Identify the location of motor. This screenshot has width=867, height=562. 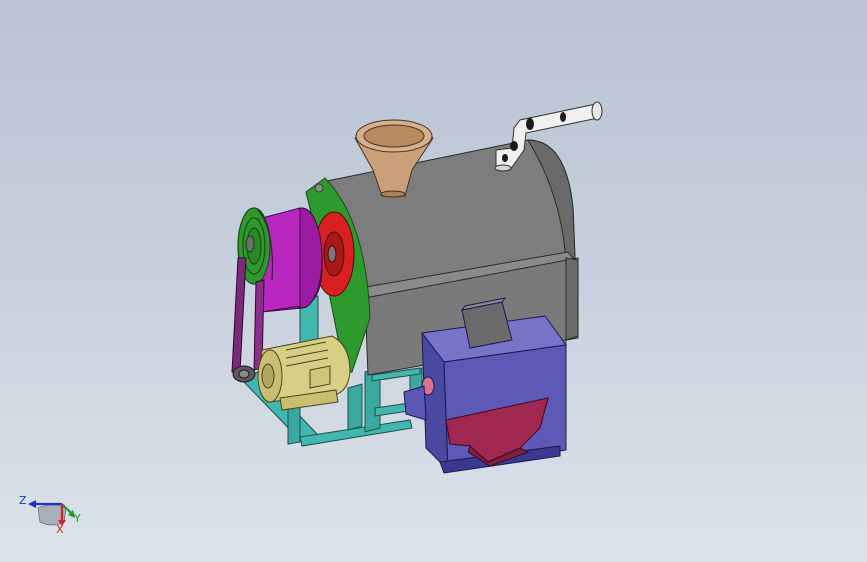
(304, 373).